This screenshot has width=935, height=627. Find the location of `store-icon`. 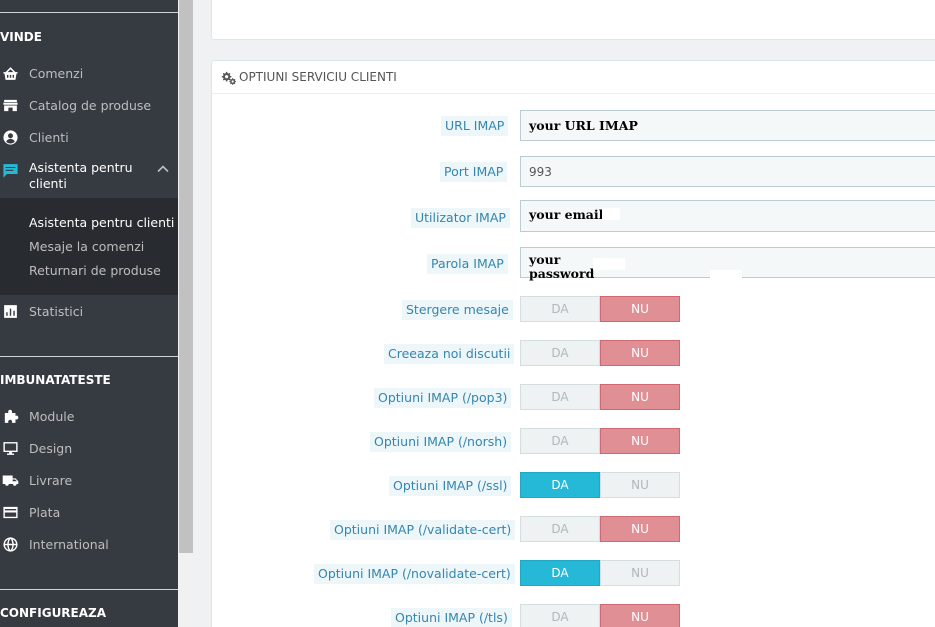

store-icon is located at coordinates (10, 105).